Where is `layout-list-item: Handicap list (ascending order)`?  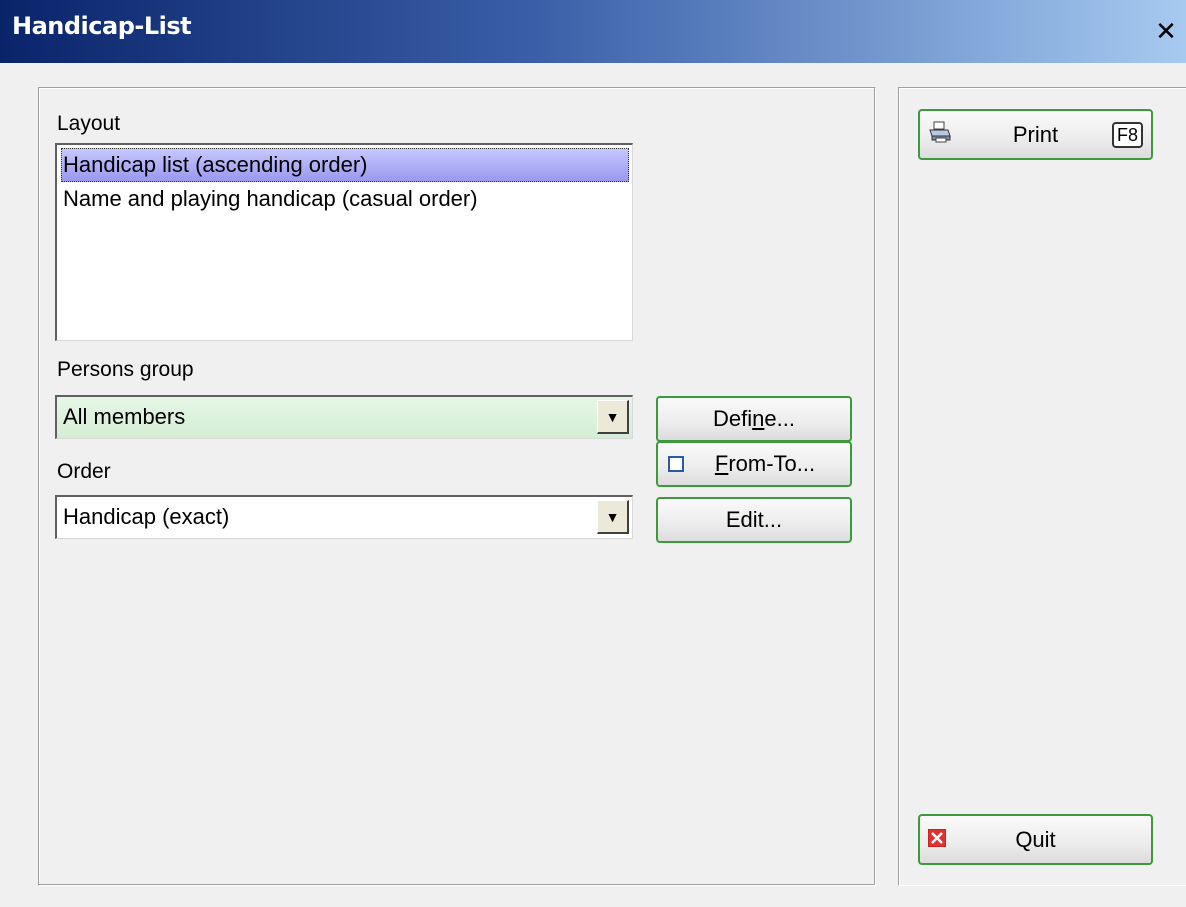
layout-list-item: Handicap list (ascending order) is located at coordinates (345, 165).